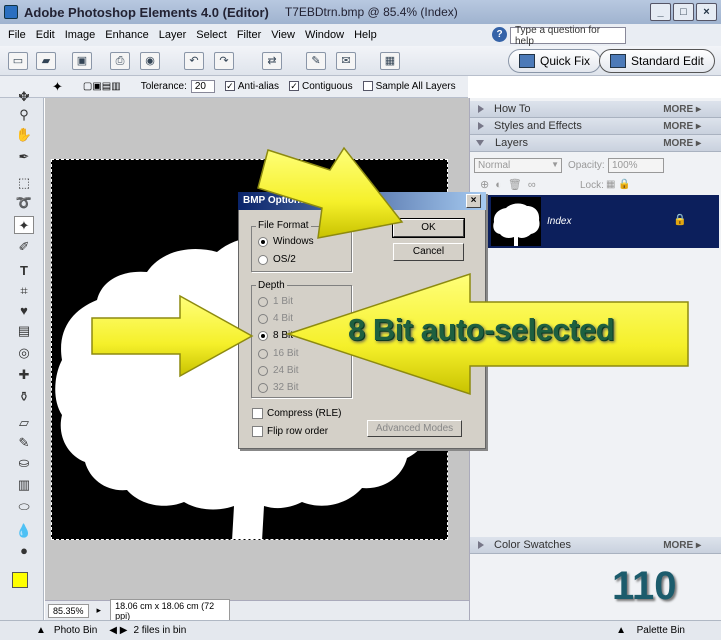  Describe the element at coordinates (330, 192) in the screenshot. I see `top-arrow` at that location.